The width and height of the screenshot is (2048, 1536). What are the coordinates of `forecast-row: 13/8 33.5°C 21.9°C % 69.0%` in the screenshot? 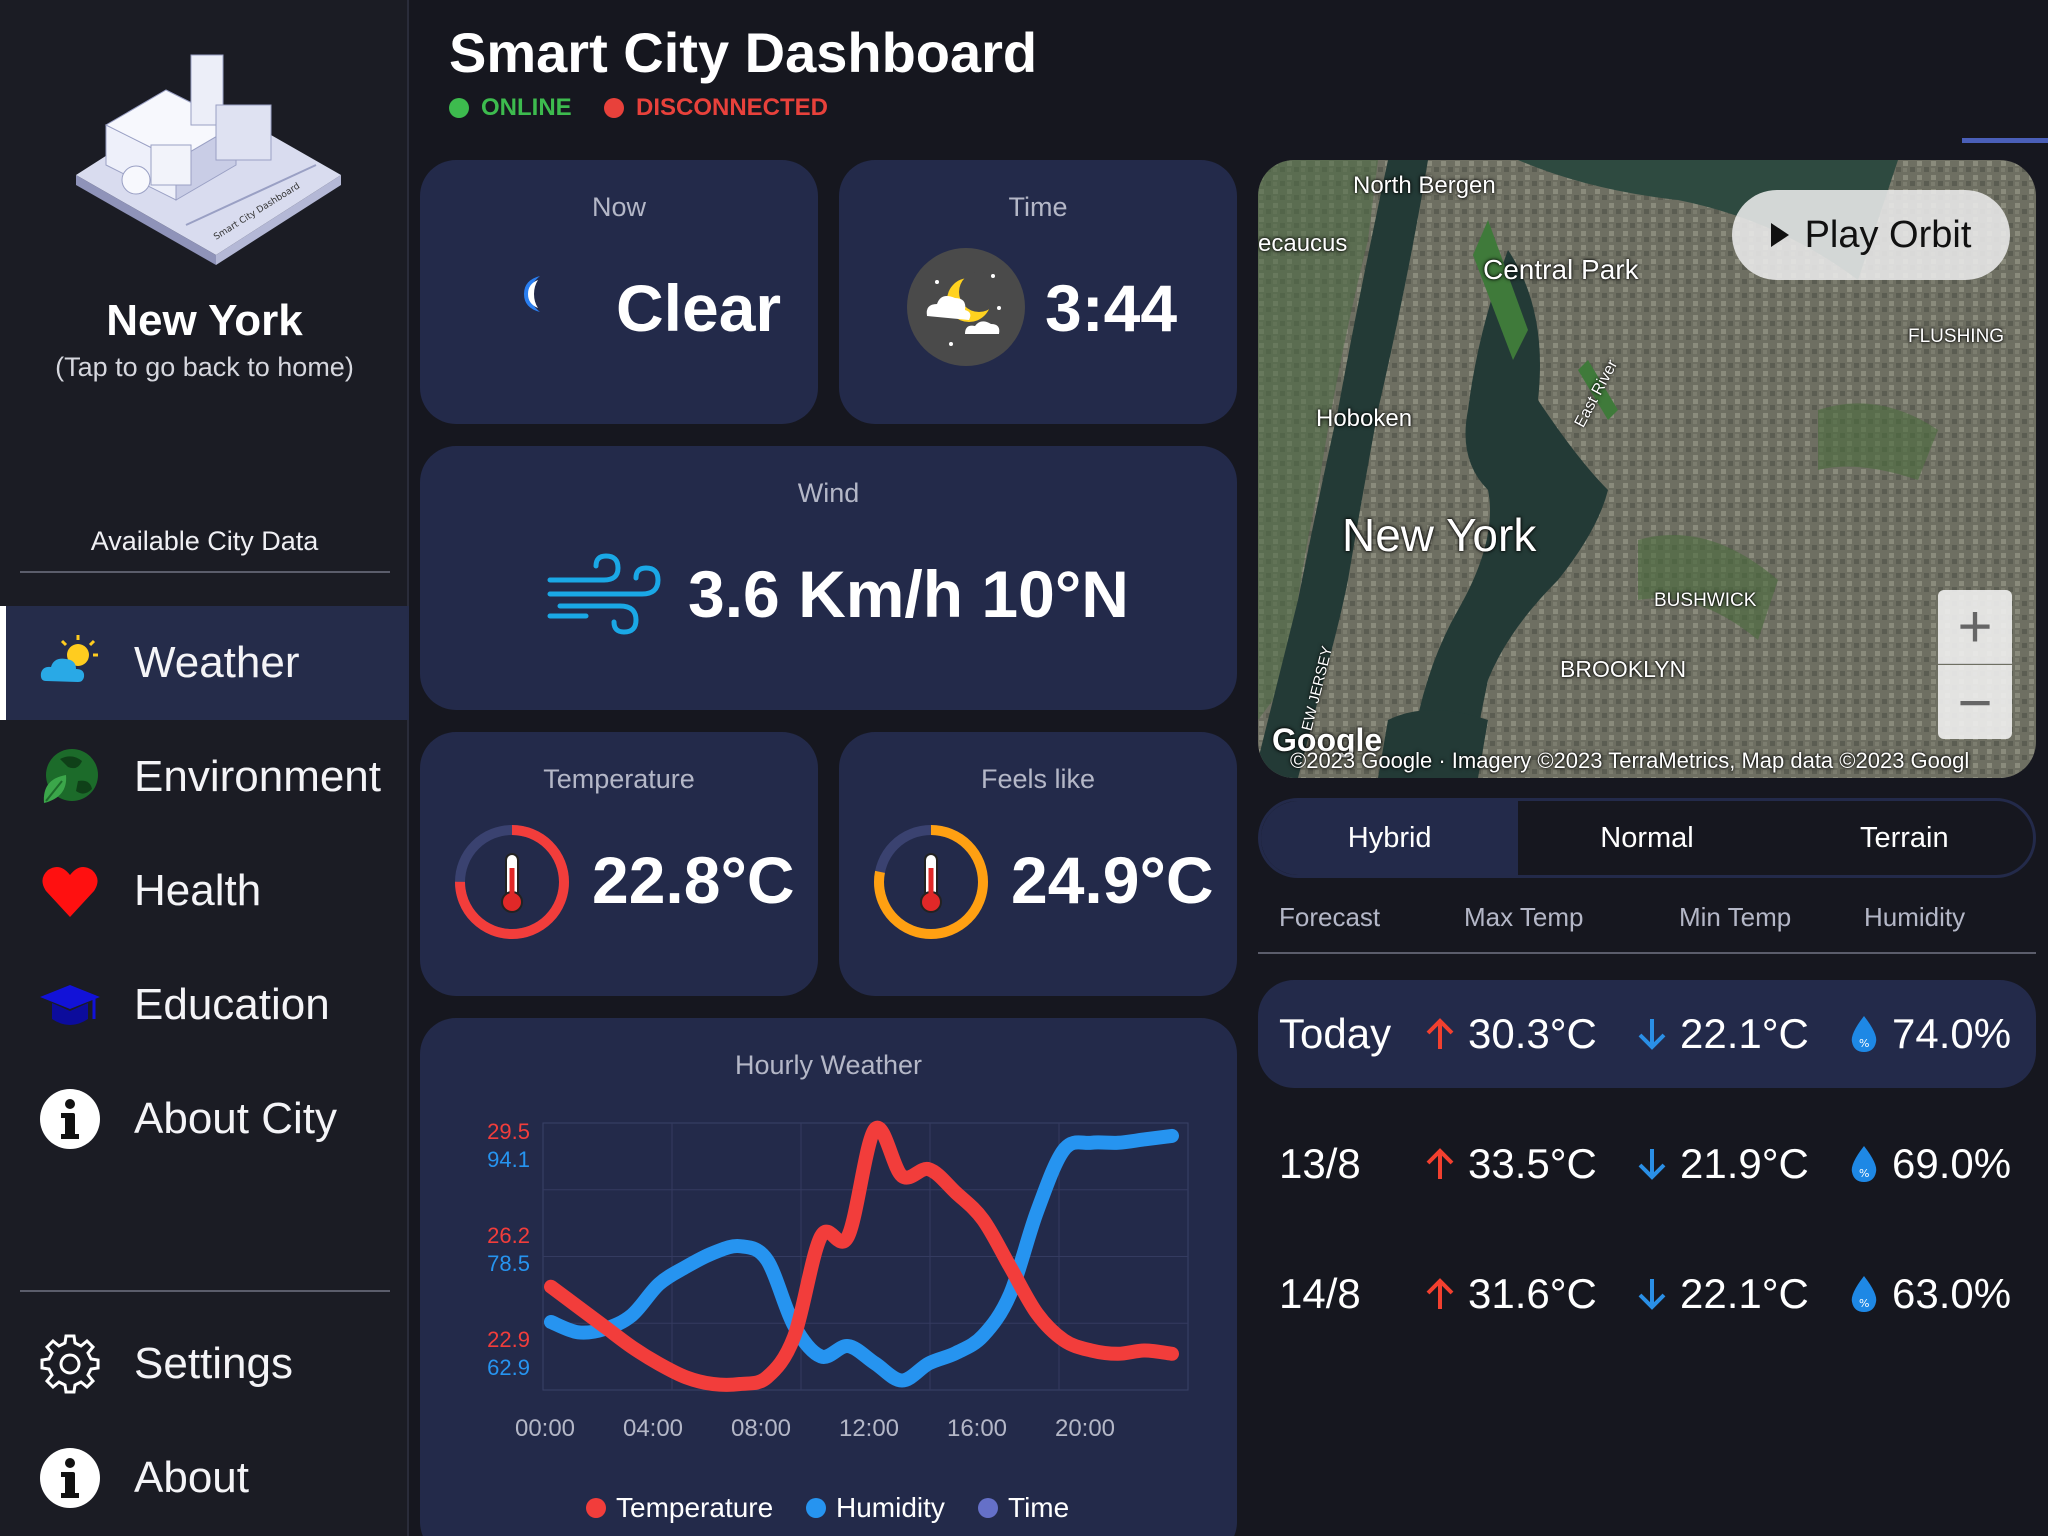 It's located at (1647, 1164).